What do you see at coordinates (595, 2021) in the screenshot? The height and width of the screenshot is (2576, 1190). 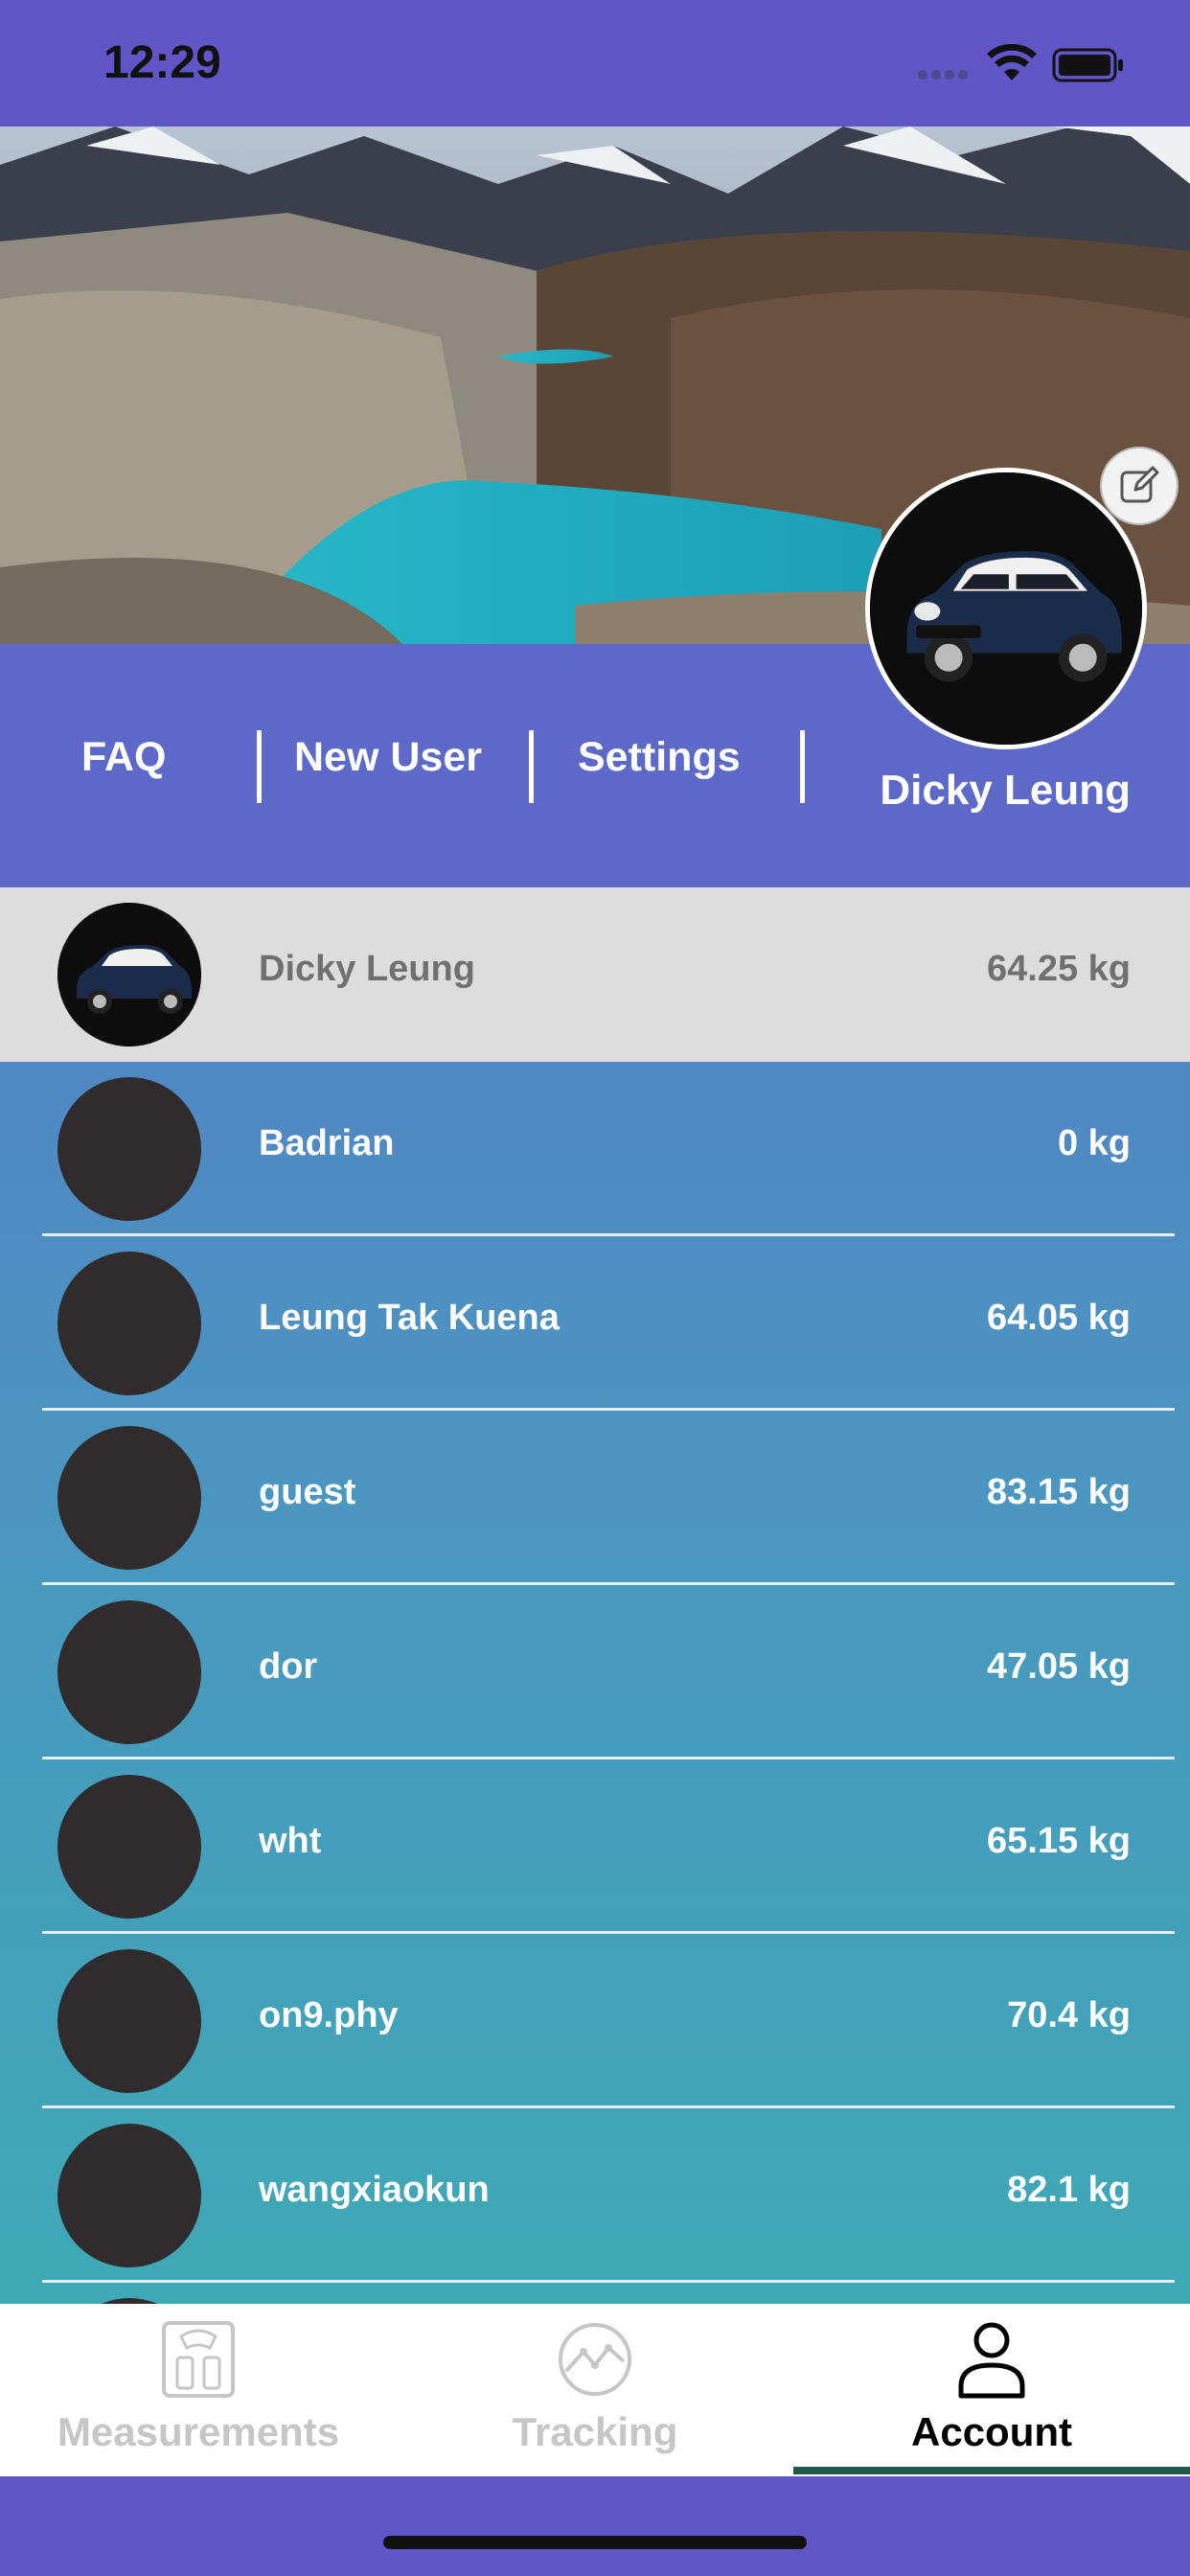 I see `user-row: on9.phy 70.4 kg` at bounding box center [595, 2021].